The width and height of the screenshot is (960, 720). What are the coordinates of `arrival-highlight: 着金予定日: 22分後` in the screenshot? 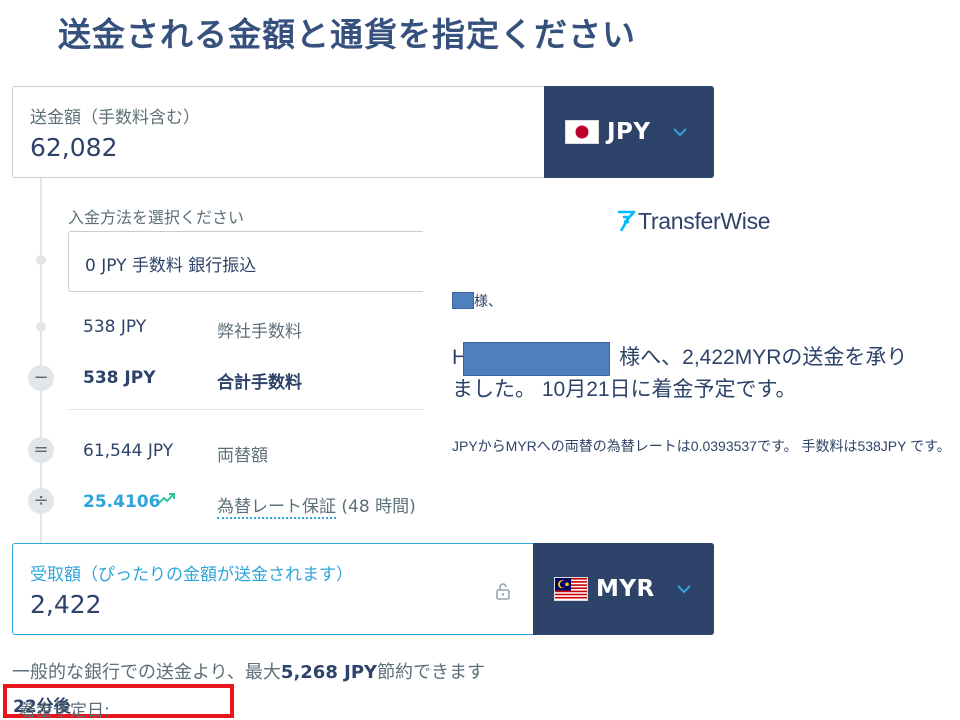 It's located at (118, 702).